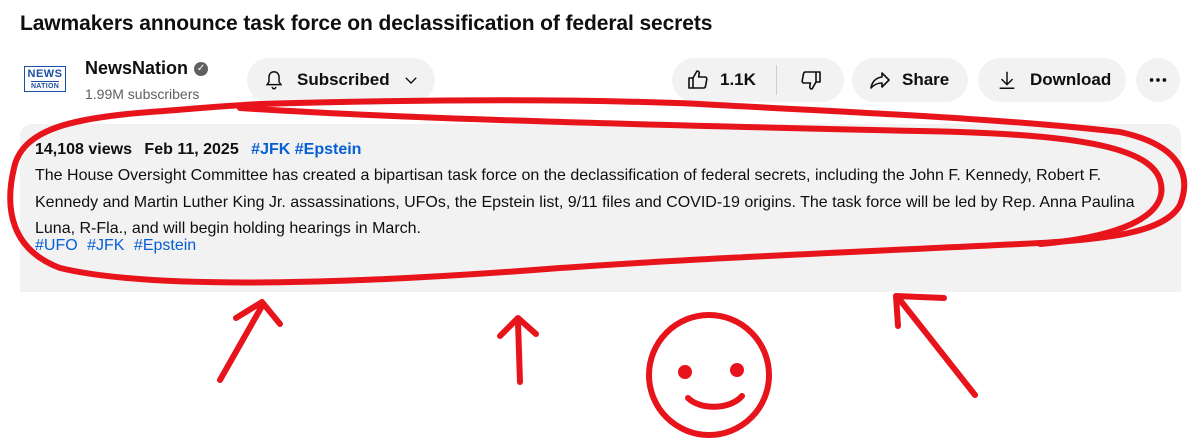 This screenshot has width=1193, height=442. Describe the element at coordinates (328, 149) in the screenshot. I see `header-hashtag: #Epstein` at that location.